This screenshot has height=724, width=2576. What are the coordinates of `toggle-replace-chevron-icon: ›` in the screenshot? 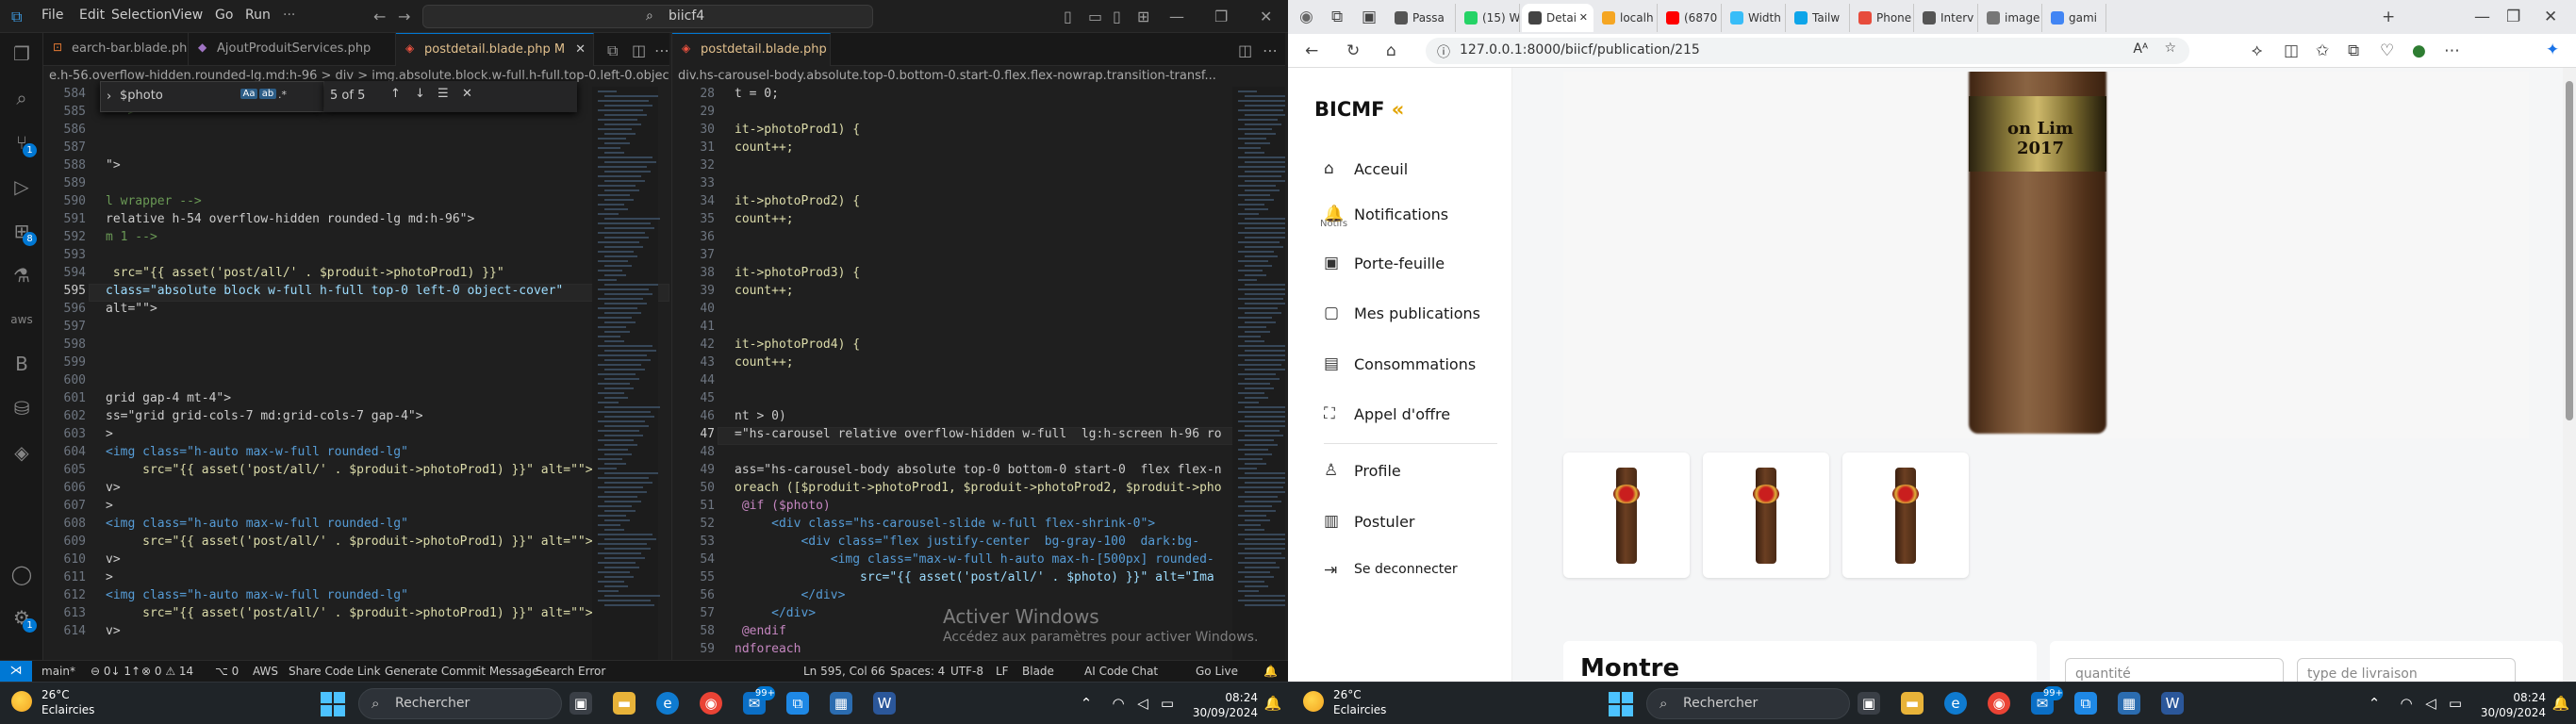 It's located at (109, 97).